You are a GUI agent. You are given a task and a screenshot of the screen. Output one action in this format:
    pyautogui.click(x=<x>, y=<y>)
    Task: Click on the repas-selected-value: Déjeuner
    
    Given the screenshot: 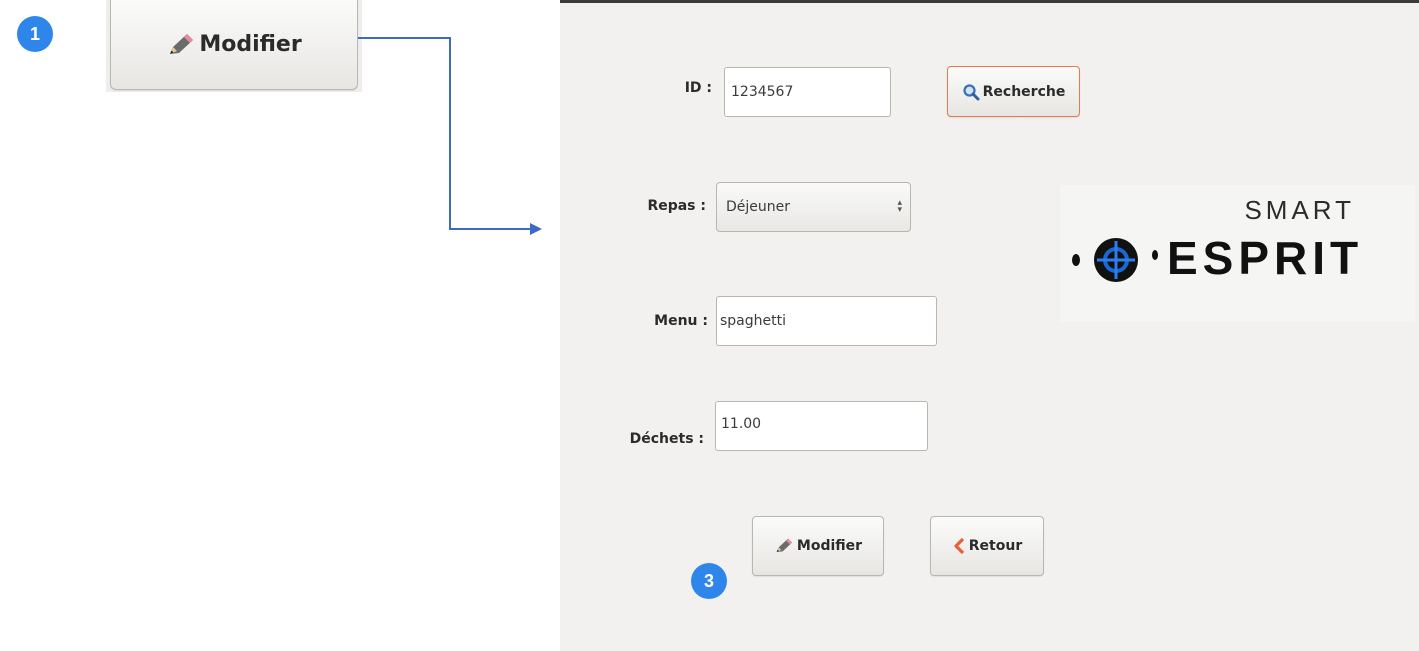 What is the action you would take?
    pyautogui.click(x=758, y=207)
    